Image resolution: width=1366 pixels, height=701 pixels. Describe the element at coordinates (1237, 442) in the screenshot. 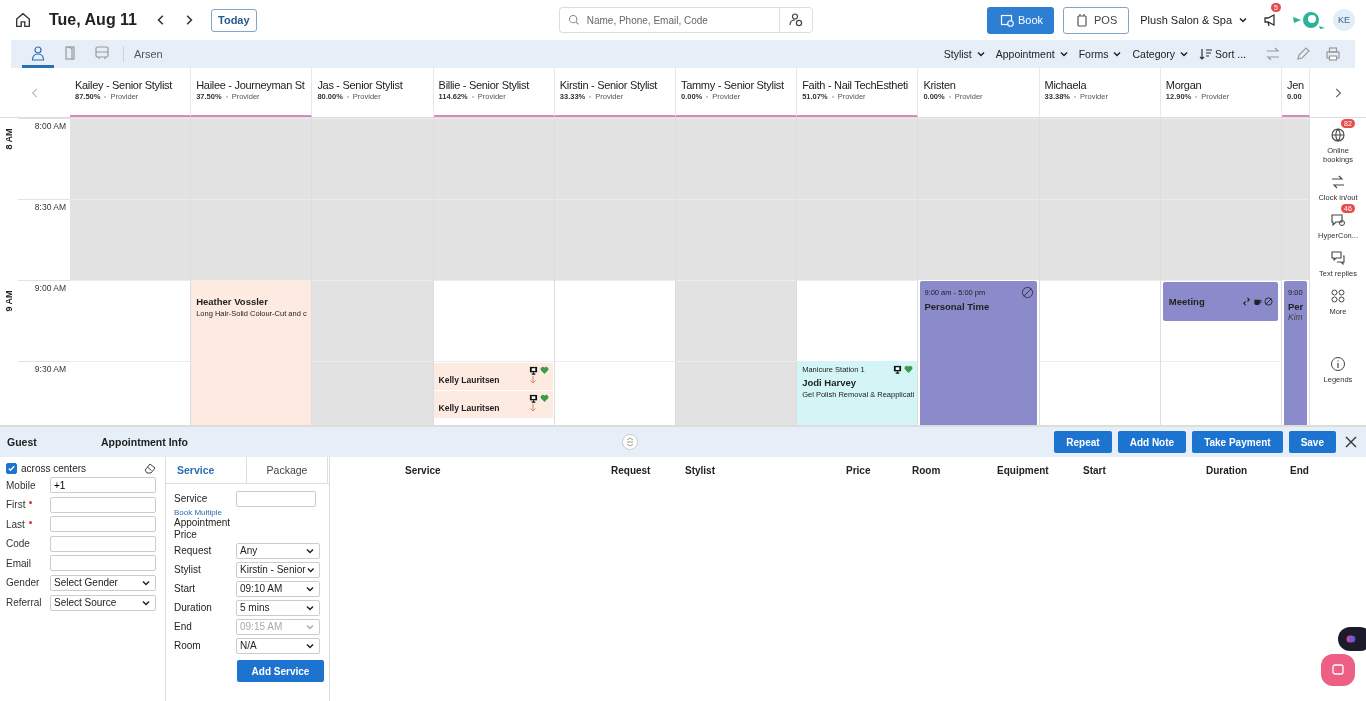

I see `action-button: Take Payment` at that location.